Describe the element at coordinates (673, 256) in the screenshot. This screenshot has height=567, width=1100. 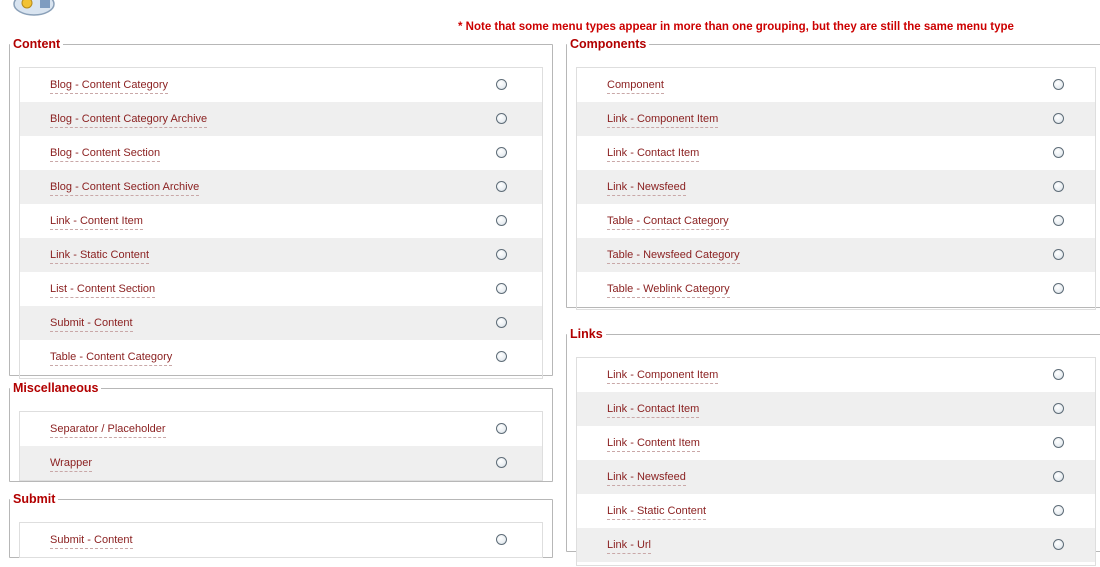
I see `menu-type-link: Table - Newsfeed Category` at that location.